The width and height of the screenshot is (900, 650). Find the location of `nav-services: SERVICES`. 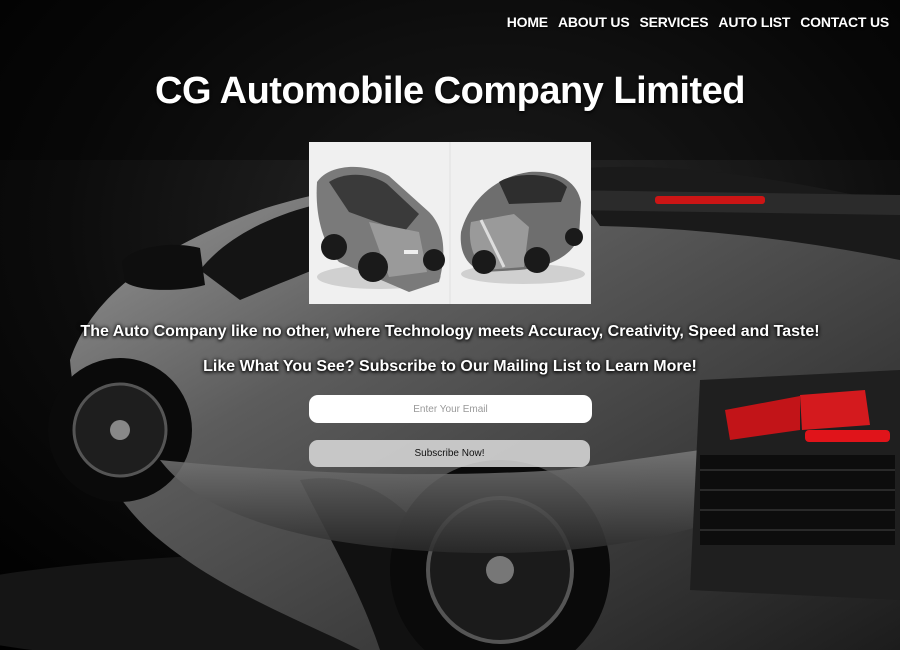

nav-services: SERVICES is located at coordinates (673, 22).